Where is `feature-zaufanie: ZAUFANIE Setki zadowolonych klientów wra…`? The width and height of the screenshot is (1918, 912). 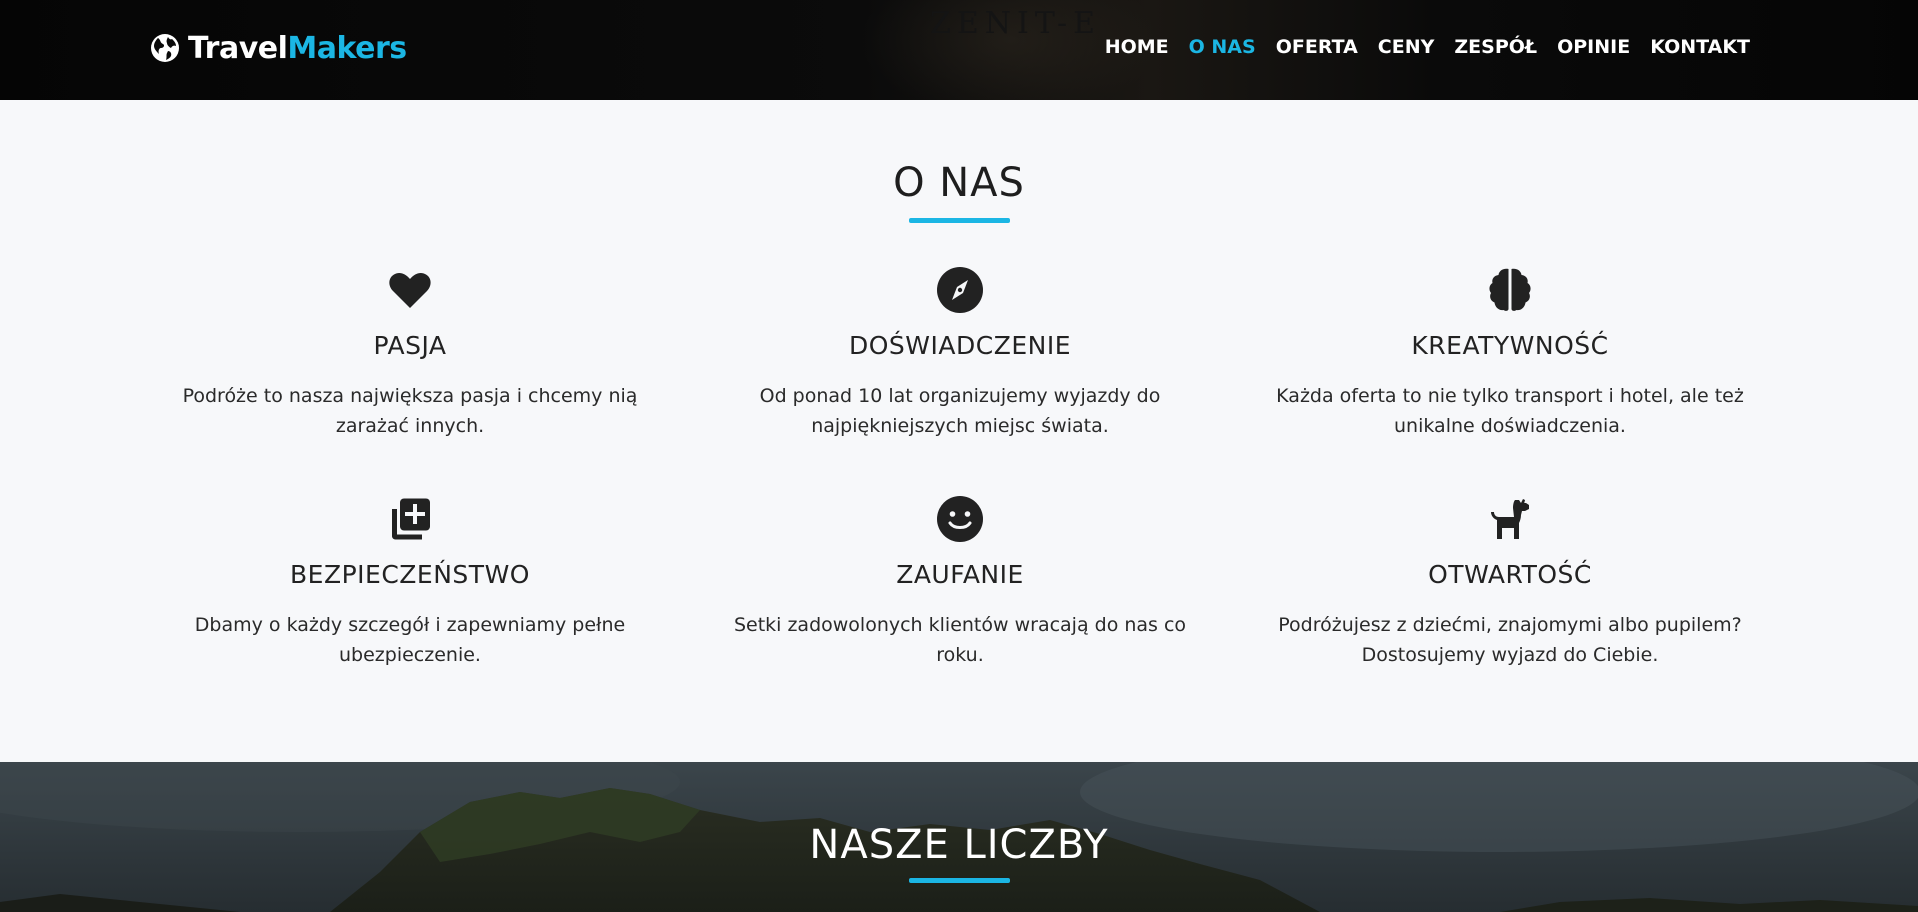 feature-zaufanie: ZAUFANIE Setki zadowolonych klientów wra… is located at coordinates (960, 582).